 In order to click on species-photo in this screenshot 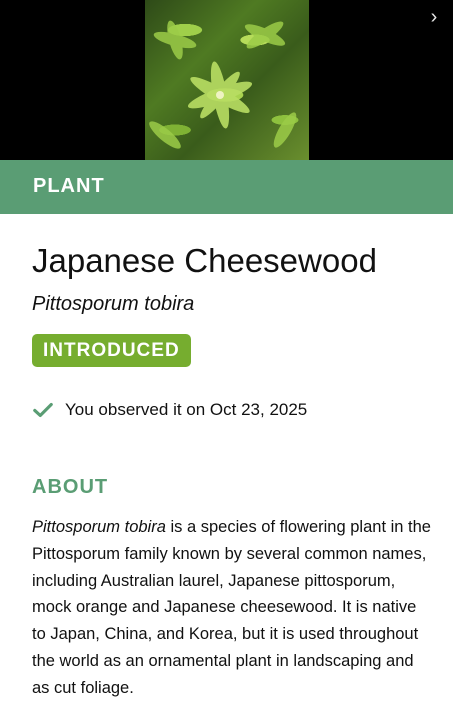, I will do `click(227, 80)`.